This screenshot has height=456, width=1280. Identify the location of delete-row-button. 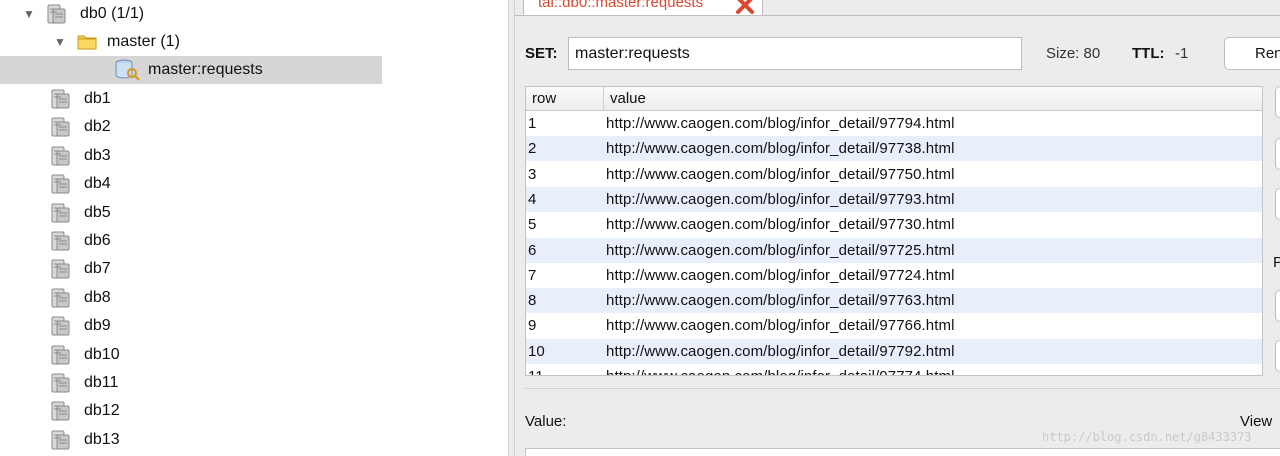
(1277, 154).